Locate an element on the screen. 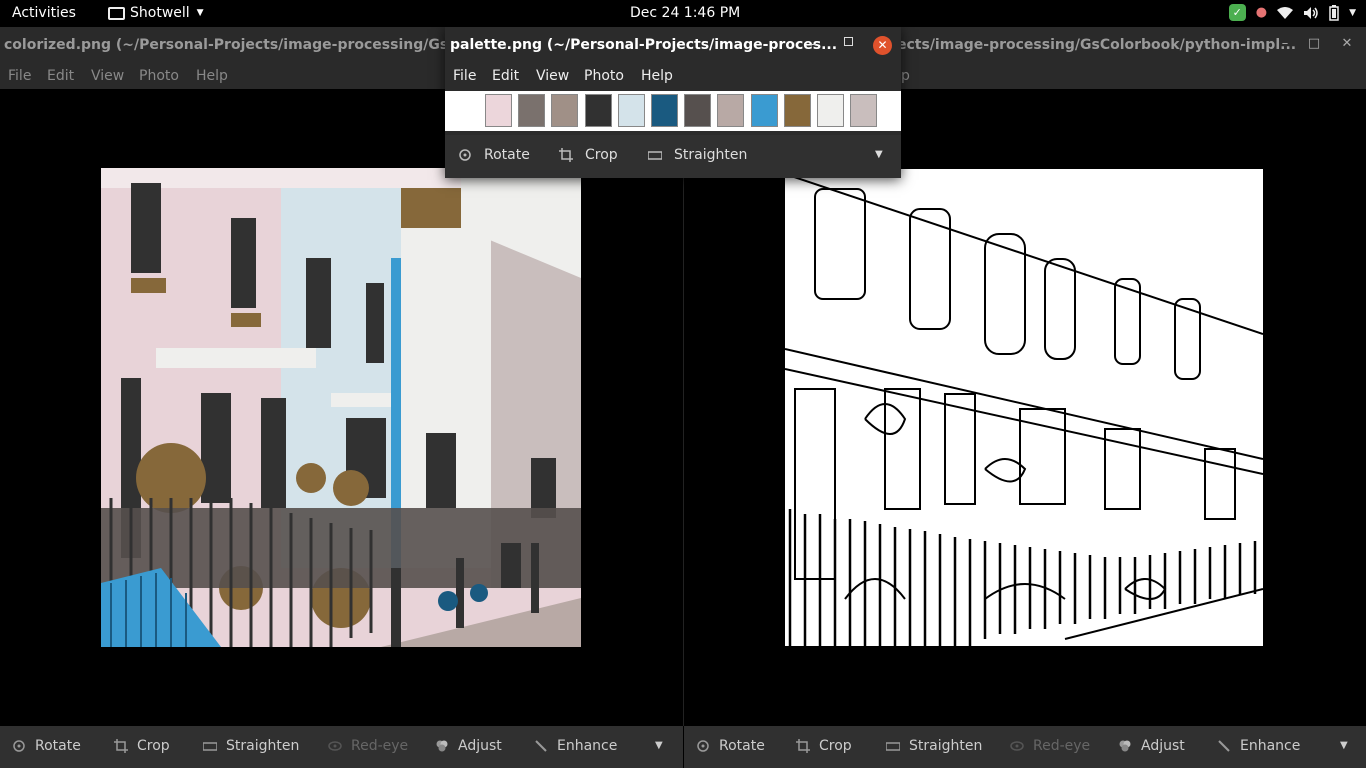 This screenshot has width=1366, height=768. palette-menubar: File Edit View Photo Help is located at coordinates (673, 76).